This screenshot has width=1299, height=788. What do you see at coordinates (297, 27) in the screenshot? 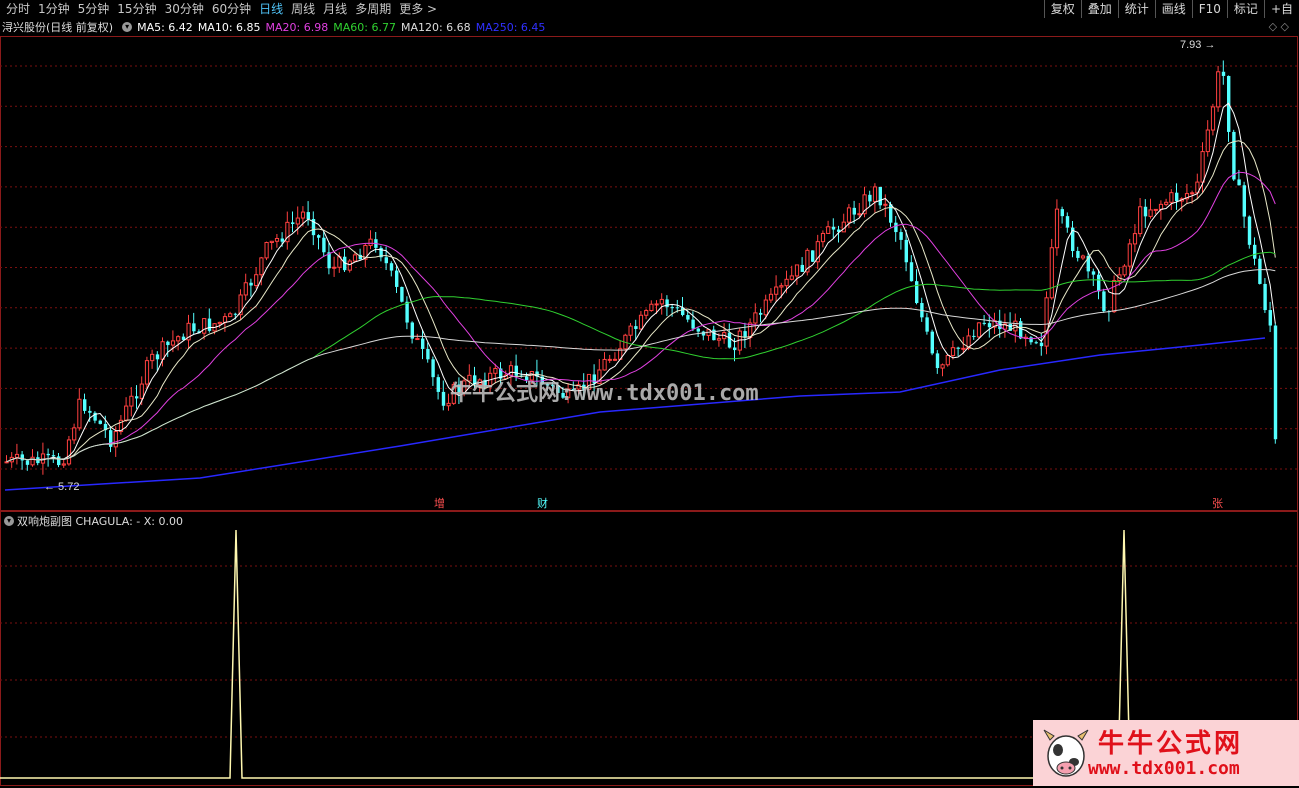
I see `ma20-value: MA20: 6.98` at bounding box center [297, 27].